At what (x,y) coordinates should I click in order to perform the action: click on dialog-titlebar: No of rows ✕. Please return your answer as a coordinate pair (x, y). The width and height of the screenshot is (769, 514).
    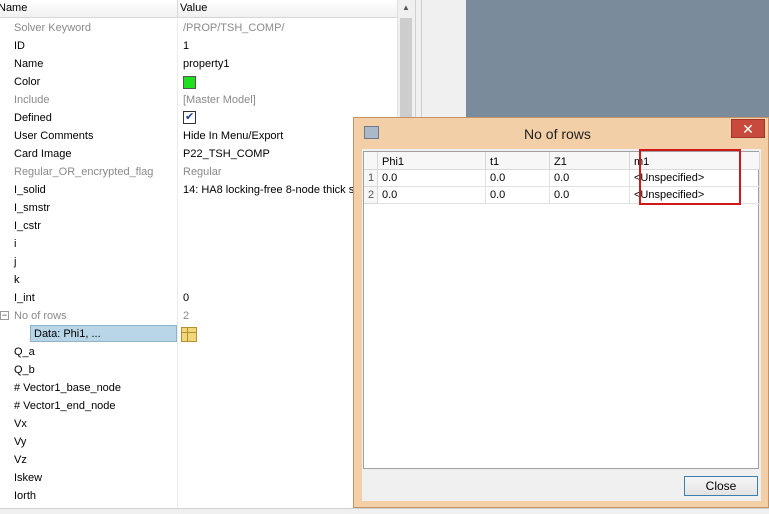
    Looking at the image, I should click on (561, 133).